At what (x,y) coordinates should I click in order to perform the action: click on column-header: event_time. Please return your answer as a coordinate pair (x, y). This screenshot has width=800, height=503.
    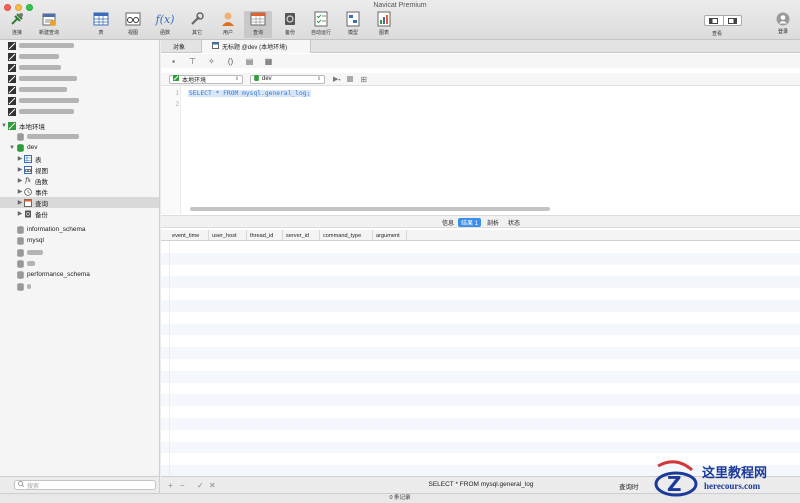
    Looking at the image, I should click on (189, 235).